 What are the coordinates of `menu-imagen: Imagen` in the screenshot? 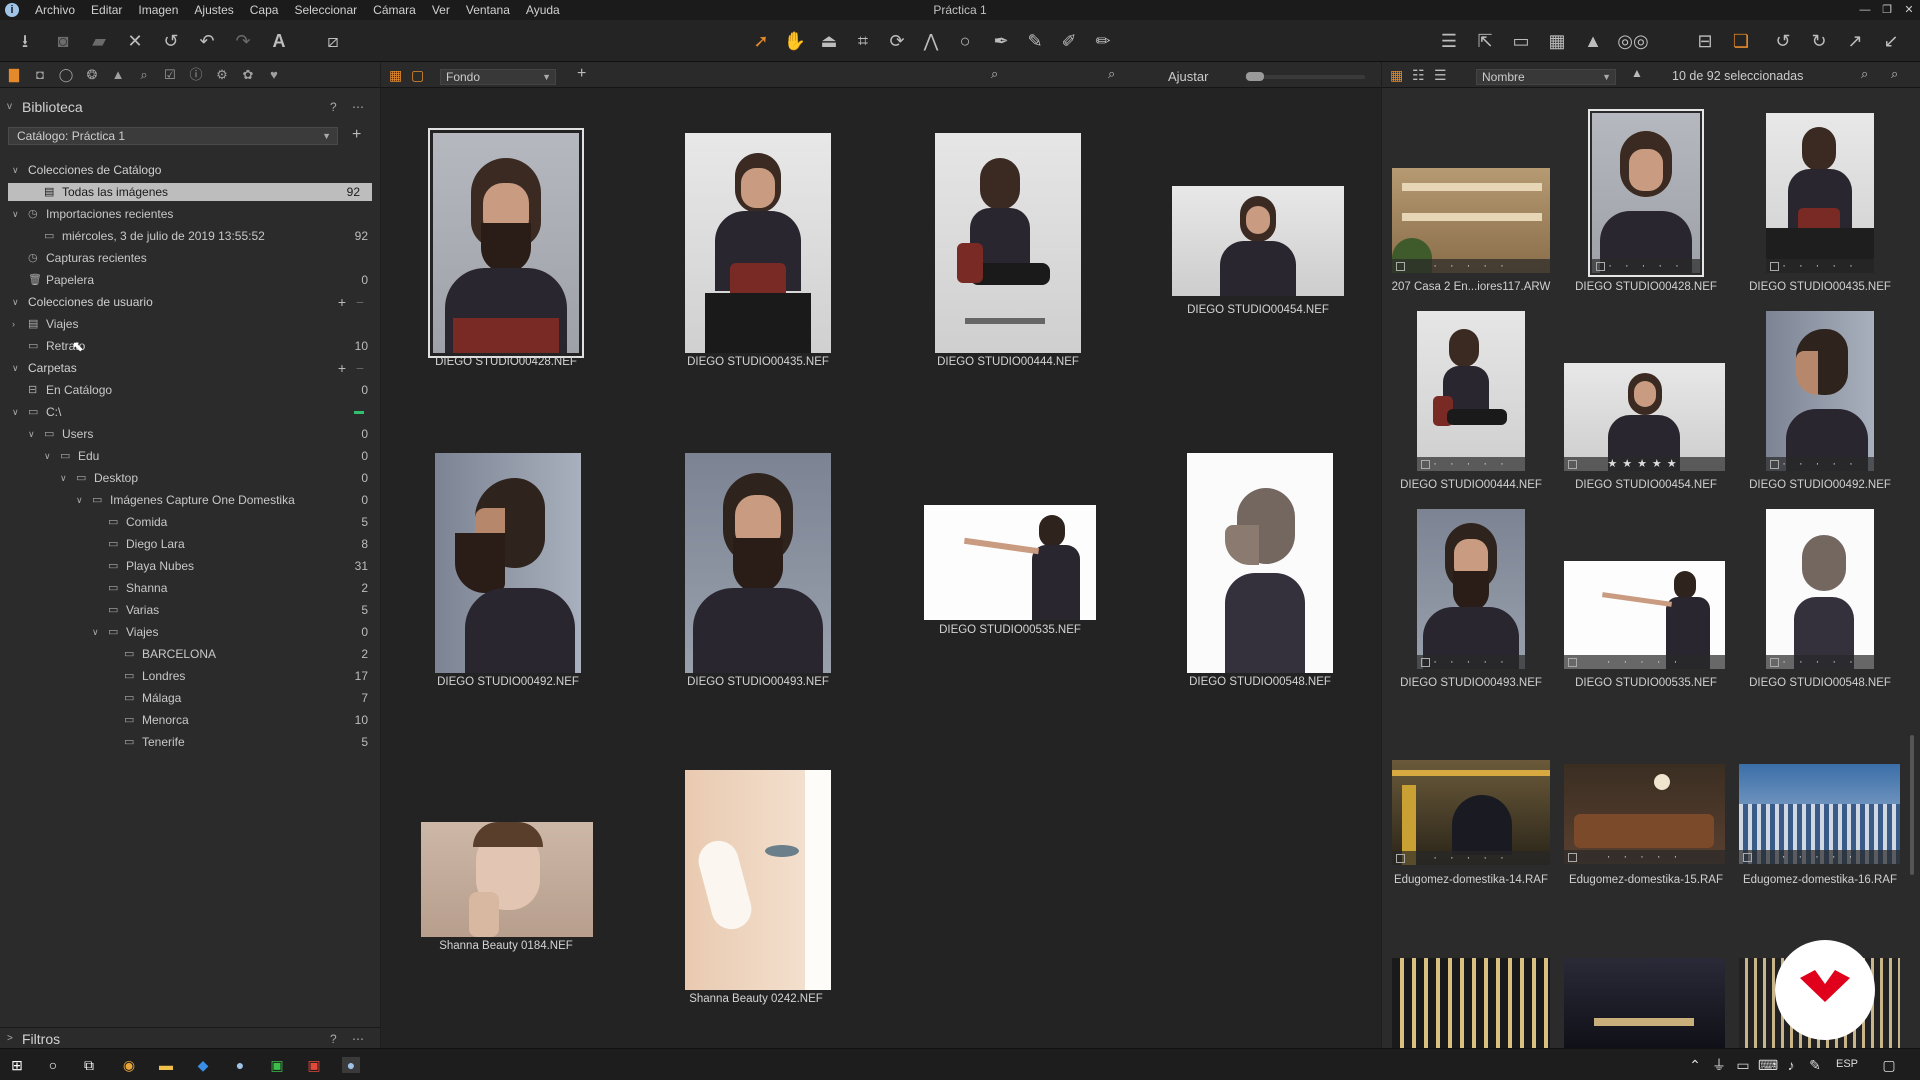 It's located at (158, 10).